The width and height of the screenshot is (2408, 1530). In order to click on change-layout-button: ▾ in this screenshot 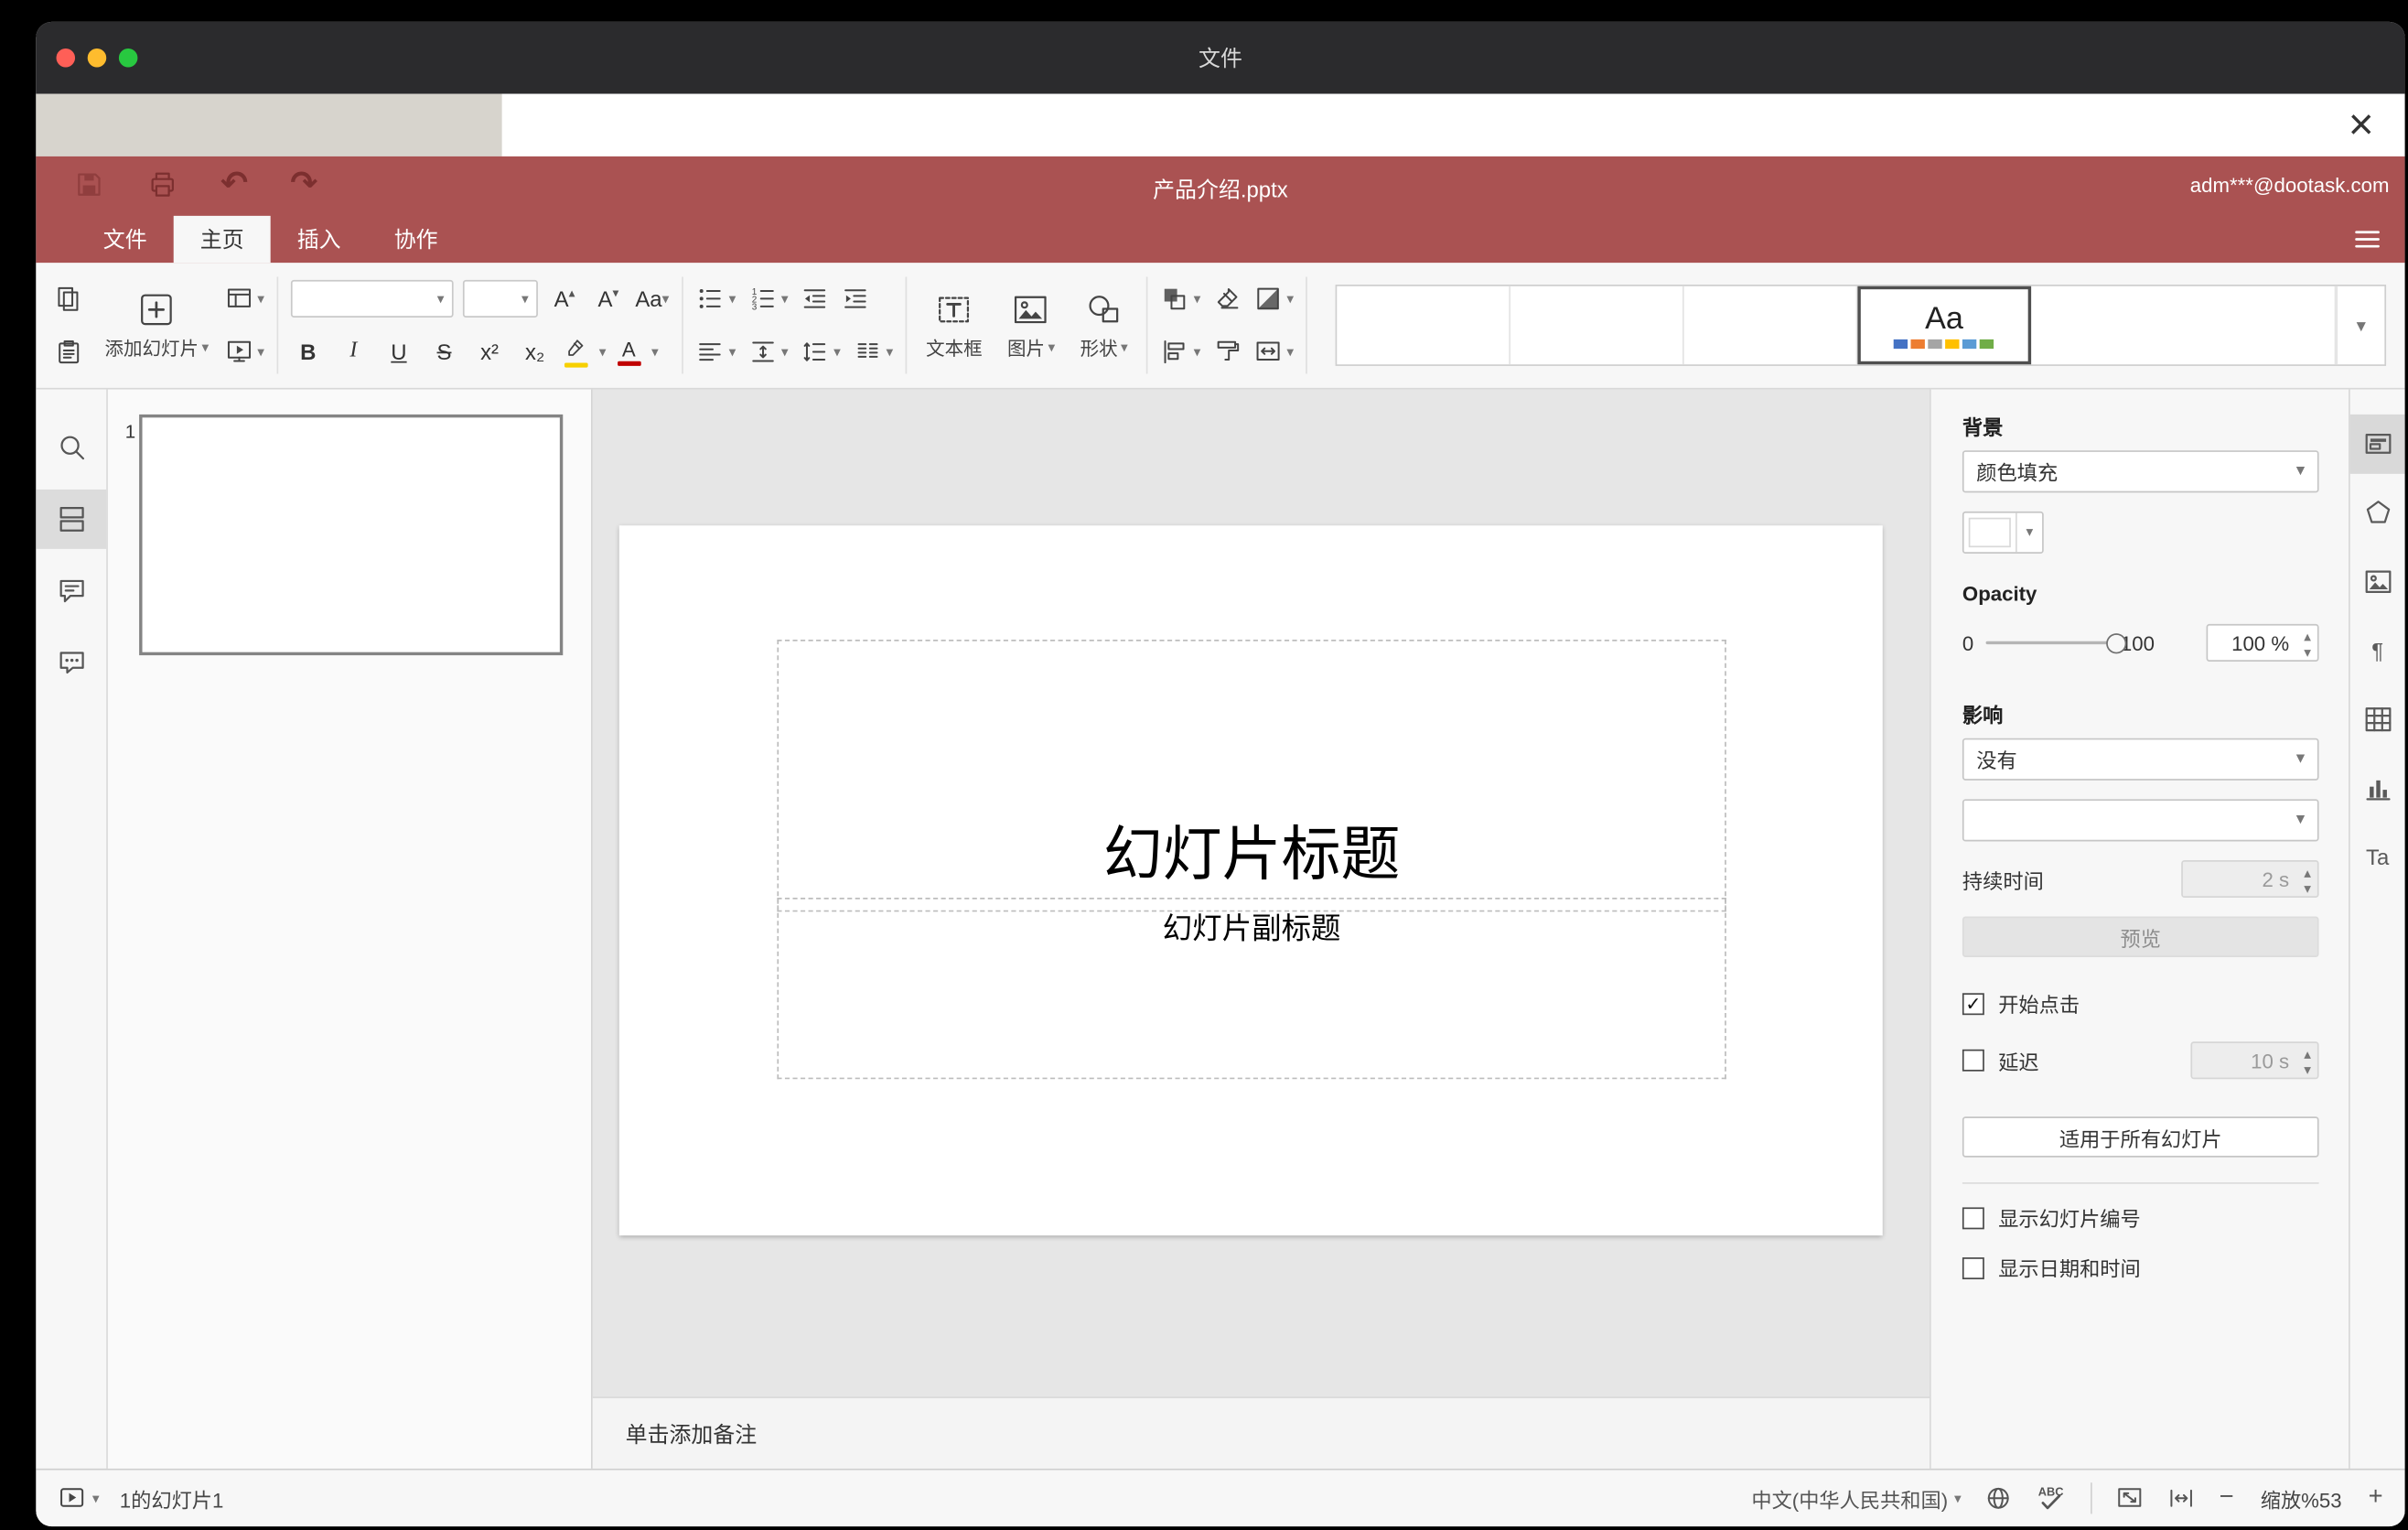, I will do `click(244, 299)`.